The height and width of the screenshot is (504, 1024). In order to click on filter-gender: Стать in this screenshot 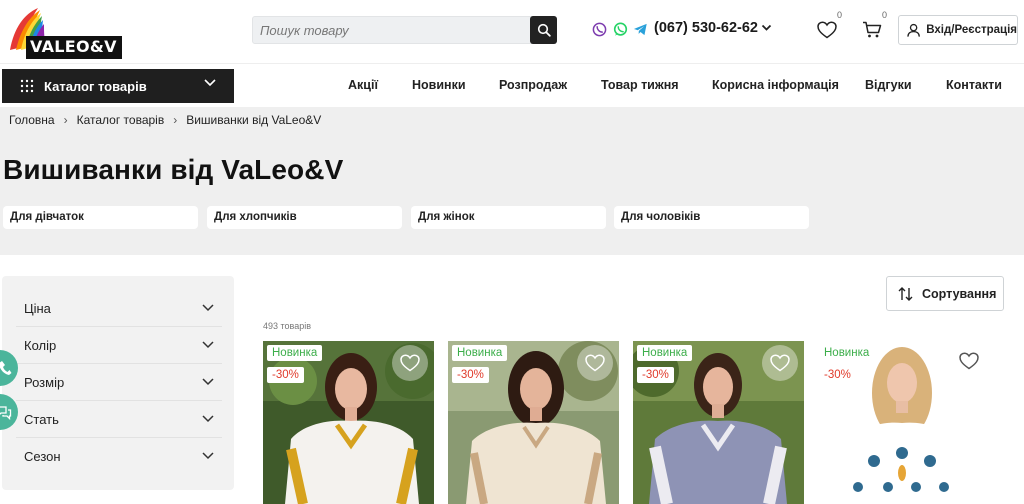, I will do `click(119, 419)`.